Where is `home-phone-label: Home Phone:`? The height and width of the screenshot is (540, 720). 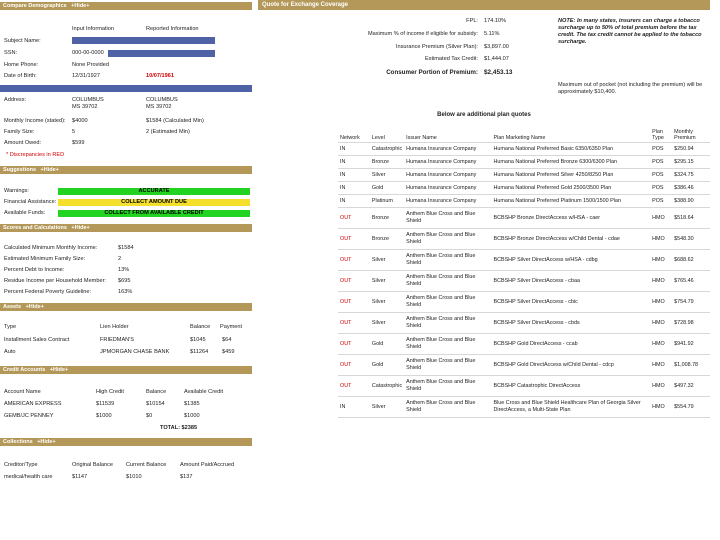
home-phone-label: Home Phone: is located at coordinates (21, 65).